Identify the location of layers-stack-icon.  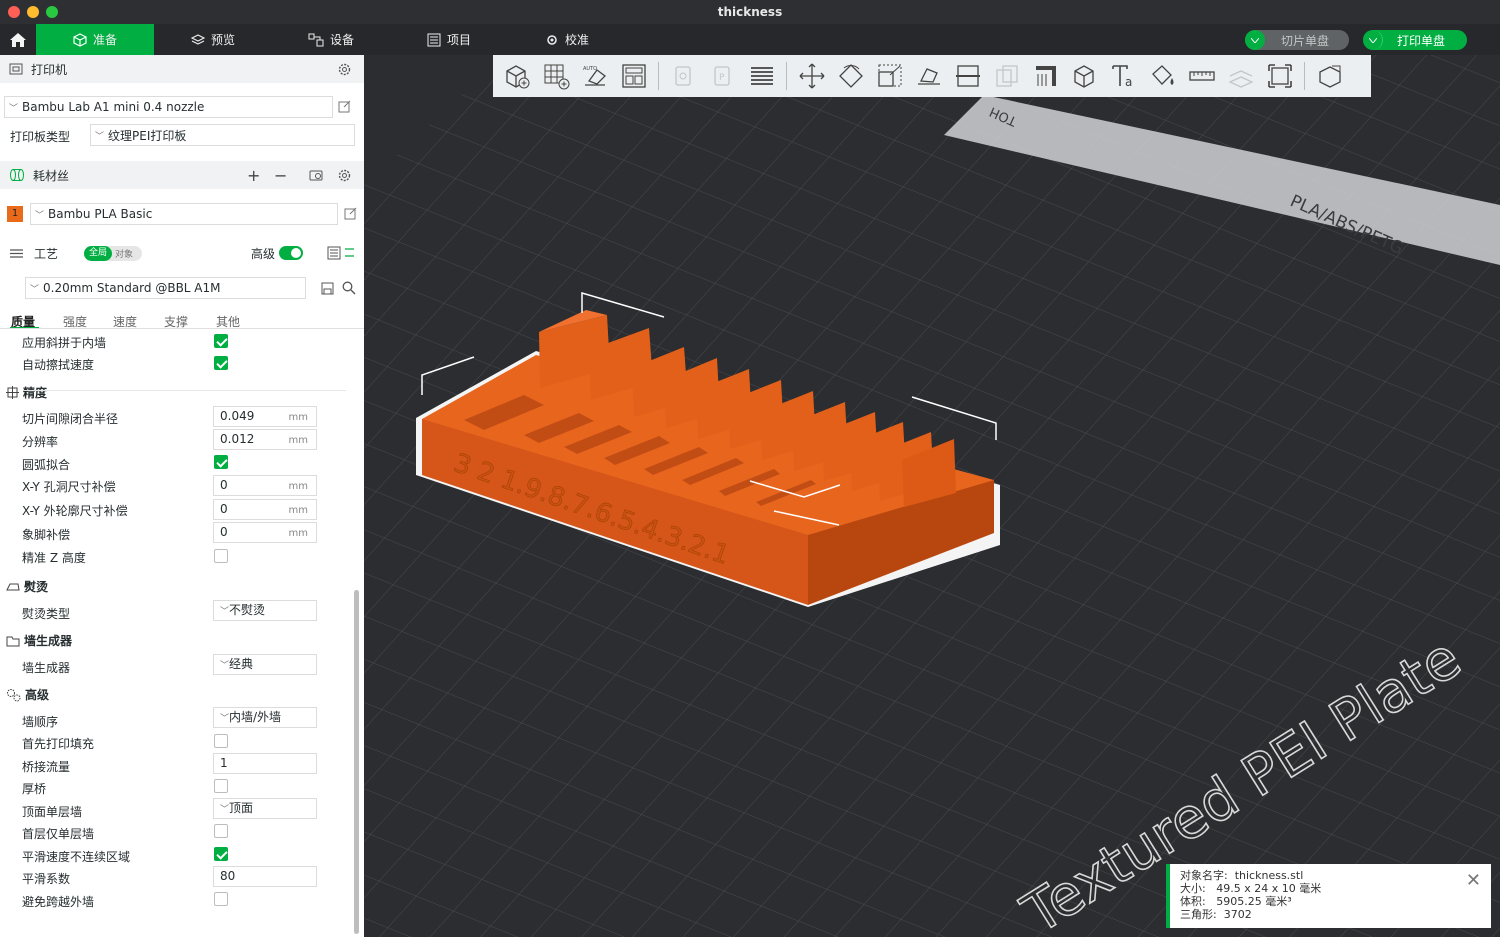
(761, 76).